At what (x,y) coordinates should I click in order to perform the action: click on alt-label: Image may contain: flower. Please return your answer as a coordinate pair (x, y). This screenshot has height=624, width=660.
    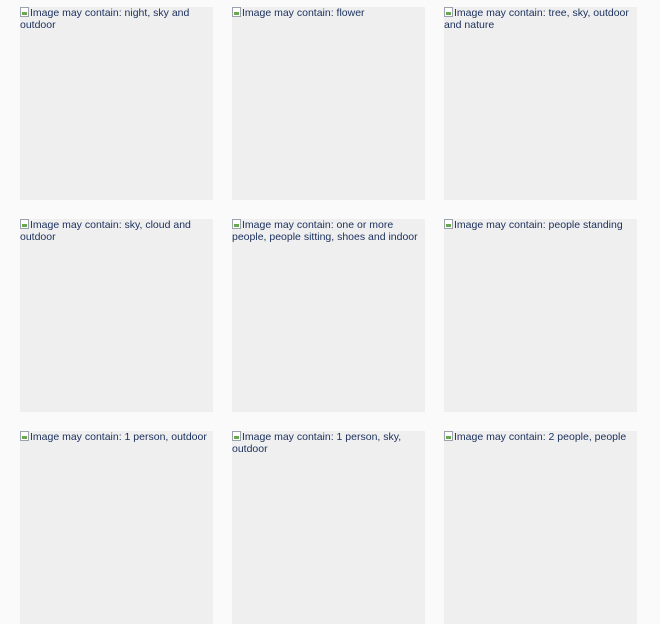
    Looking at the image, I should click on (303, 13).